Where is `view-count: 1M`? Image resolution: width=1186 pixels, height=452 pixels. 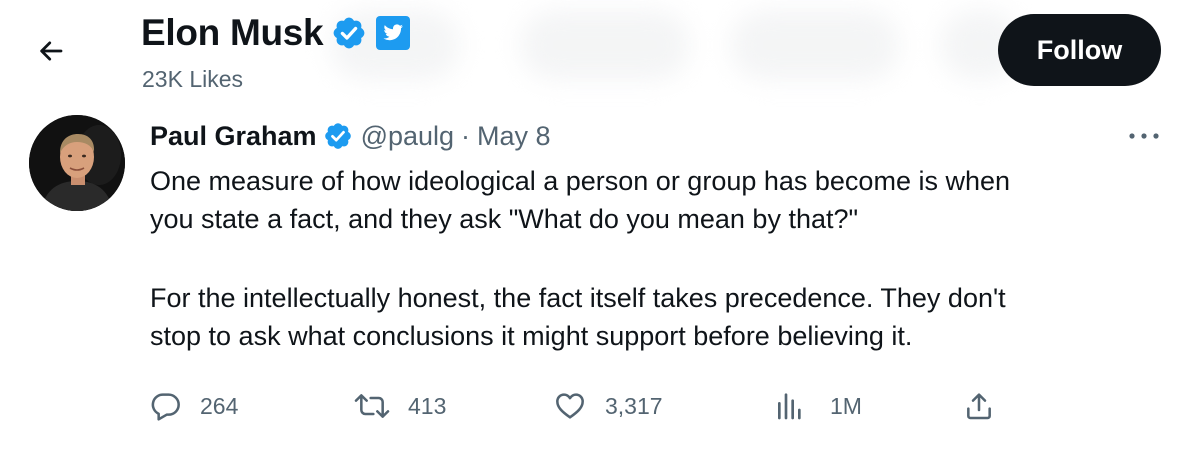 view-count: 1M is located at coordinates (846, 405).